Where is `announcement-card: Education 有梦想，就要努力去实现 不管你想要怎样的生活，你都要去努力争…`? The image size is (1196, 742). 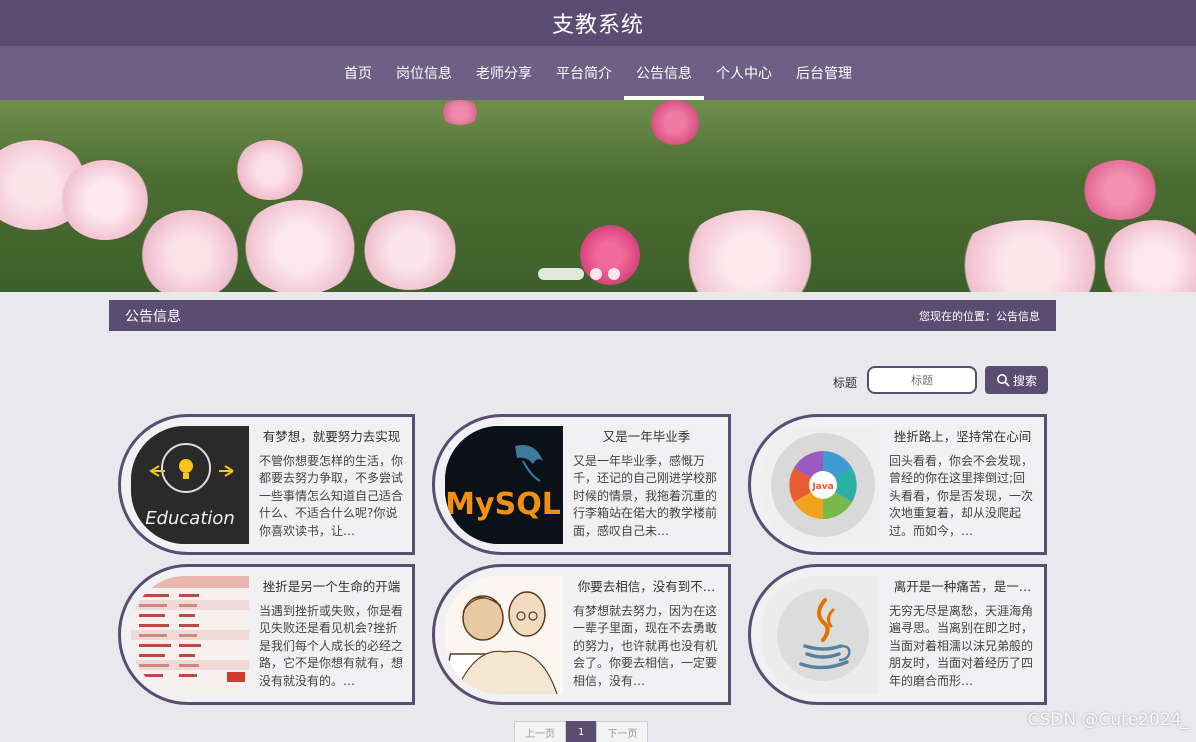
announcement-card: Education 有梦想，就要努力去实现 不管你想要怎样的生活，你都要去努力争… is located at coordinates (266, 484).